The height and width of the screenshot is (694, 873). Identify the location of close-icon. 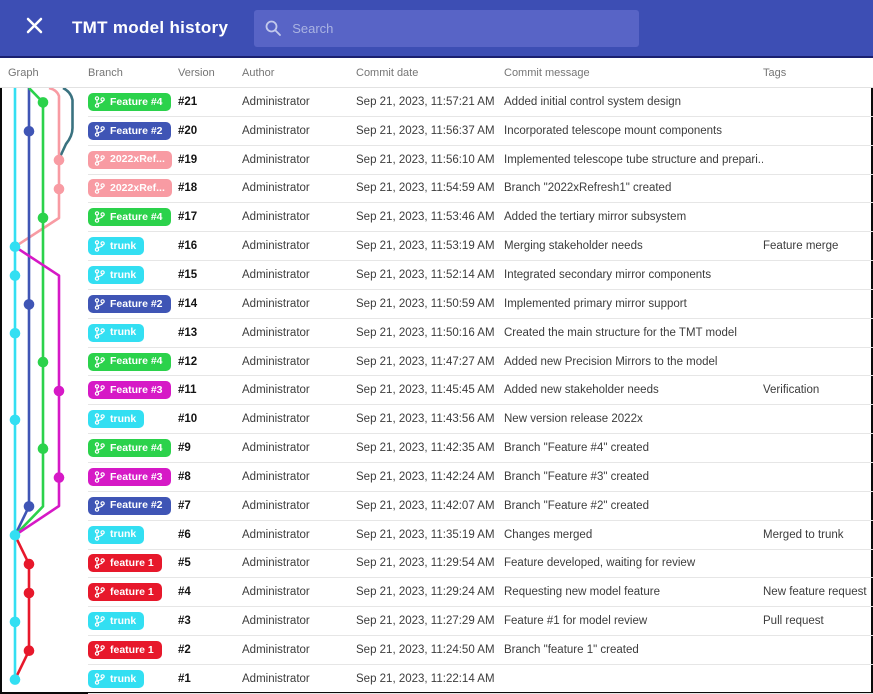
(34, 28).